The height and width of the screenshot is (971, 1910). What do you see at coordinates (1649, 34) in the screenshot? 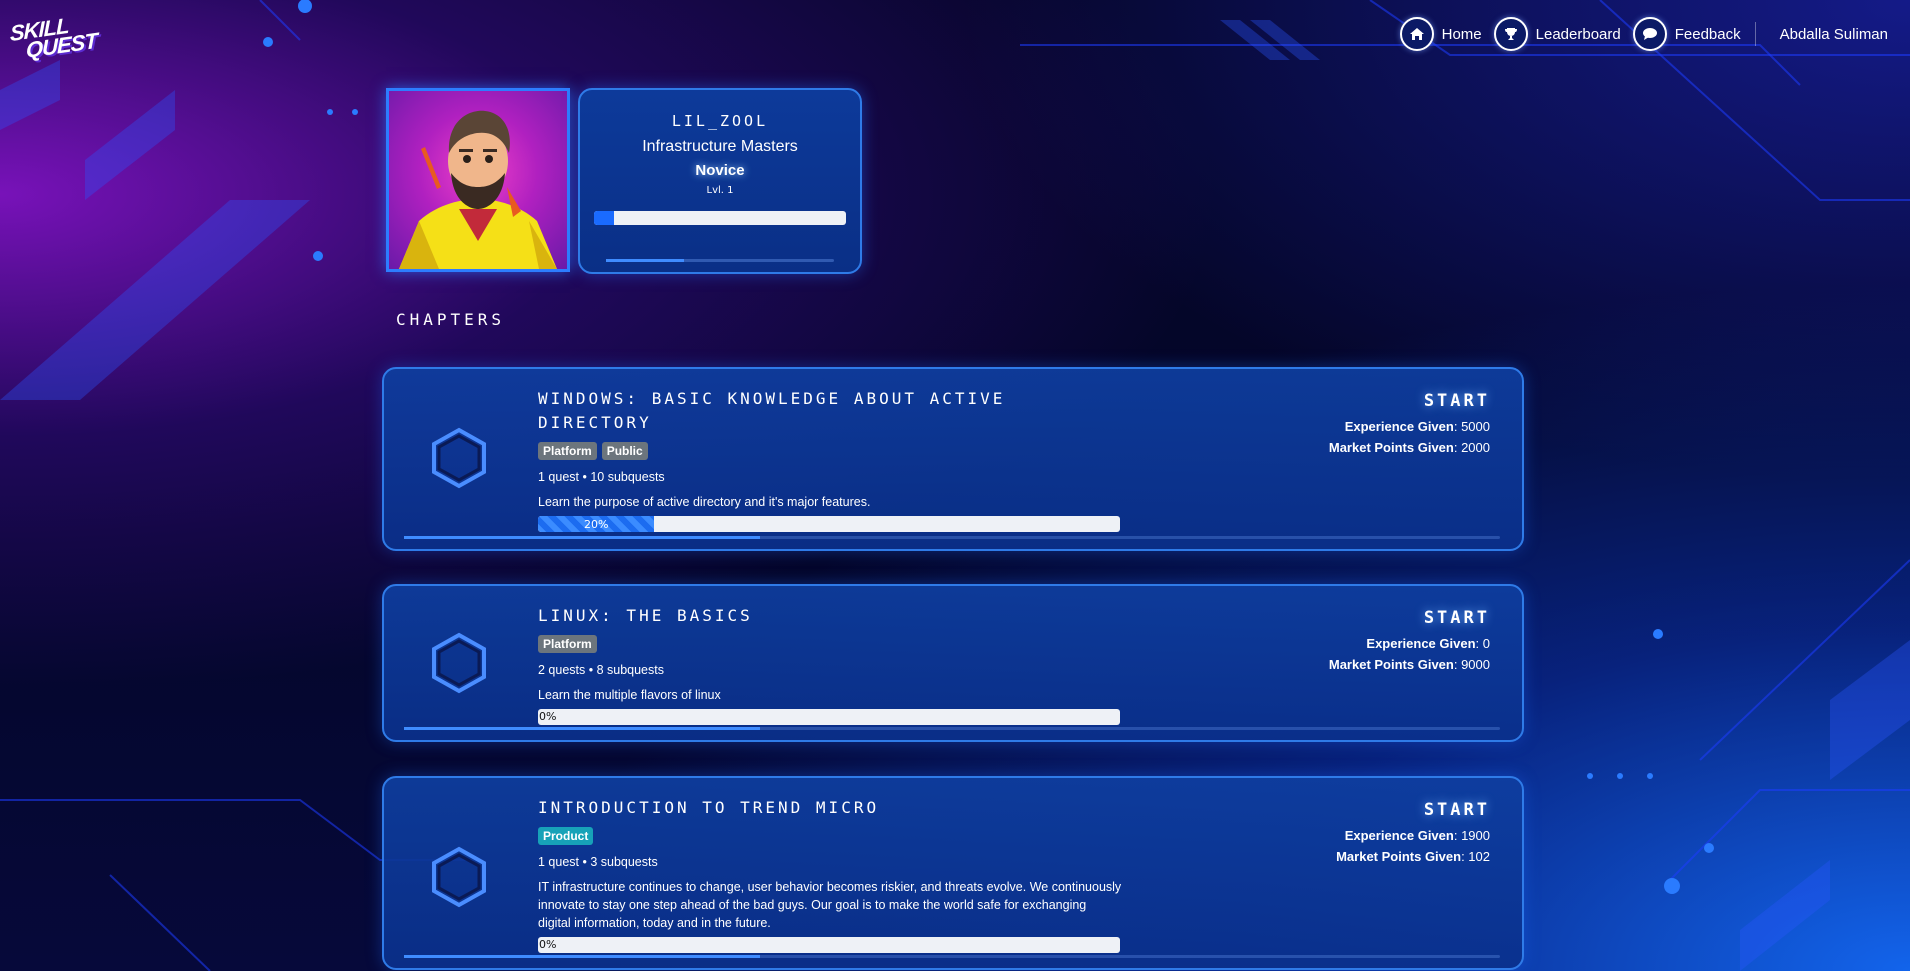
I see `chat-bubble-icon` at bounding box center [1649, 34].